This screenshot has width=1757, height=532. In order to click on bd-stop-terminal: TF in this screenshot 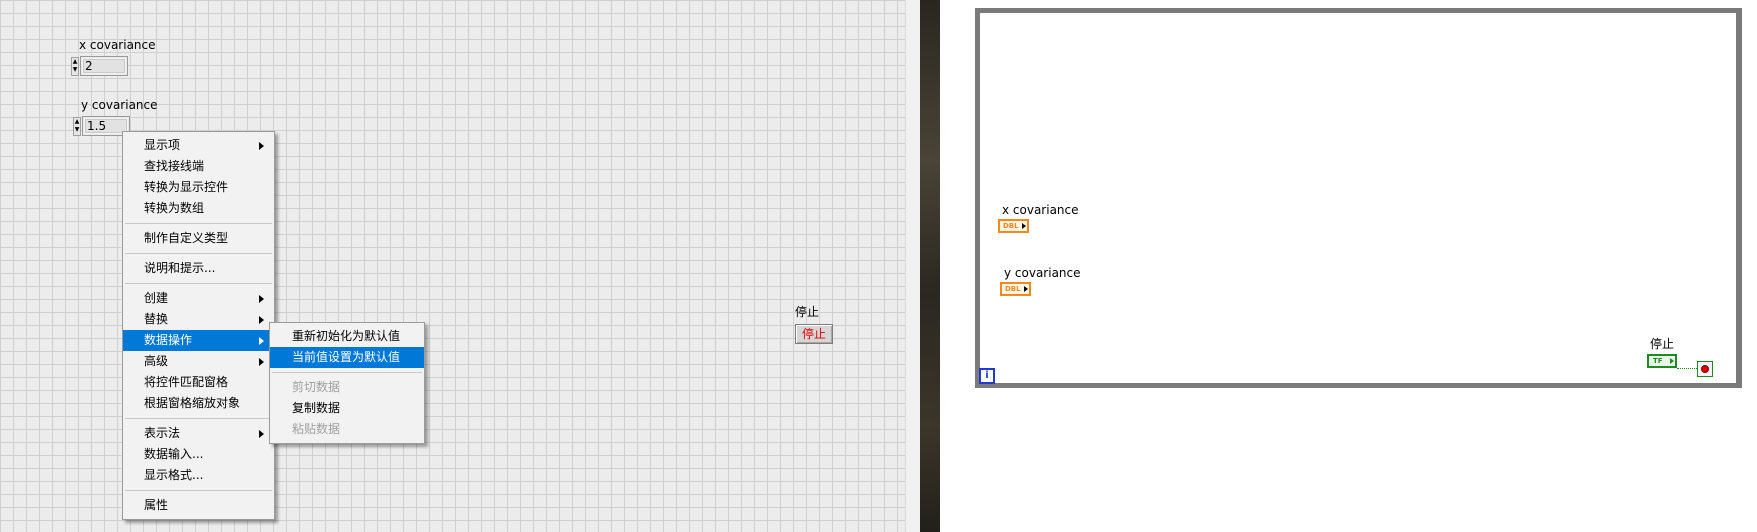, I will do `click(1662, 361)`.